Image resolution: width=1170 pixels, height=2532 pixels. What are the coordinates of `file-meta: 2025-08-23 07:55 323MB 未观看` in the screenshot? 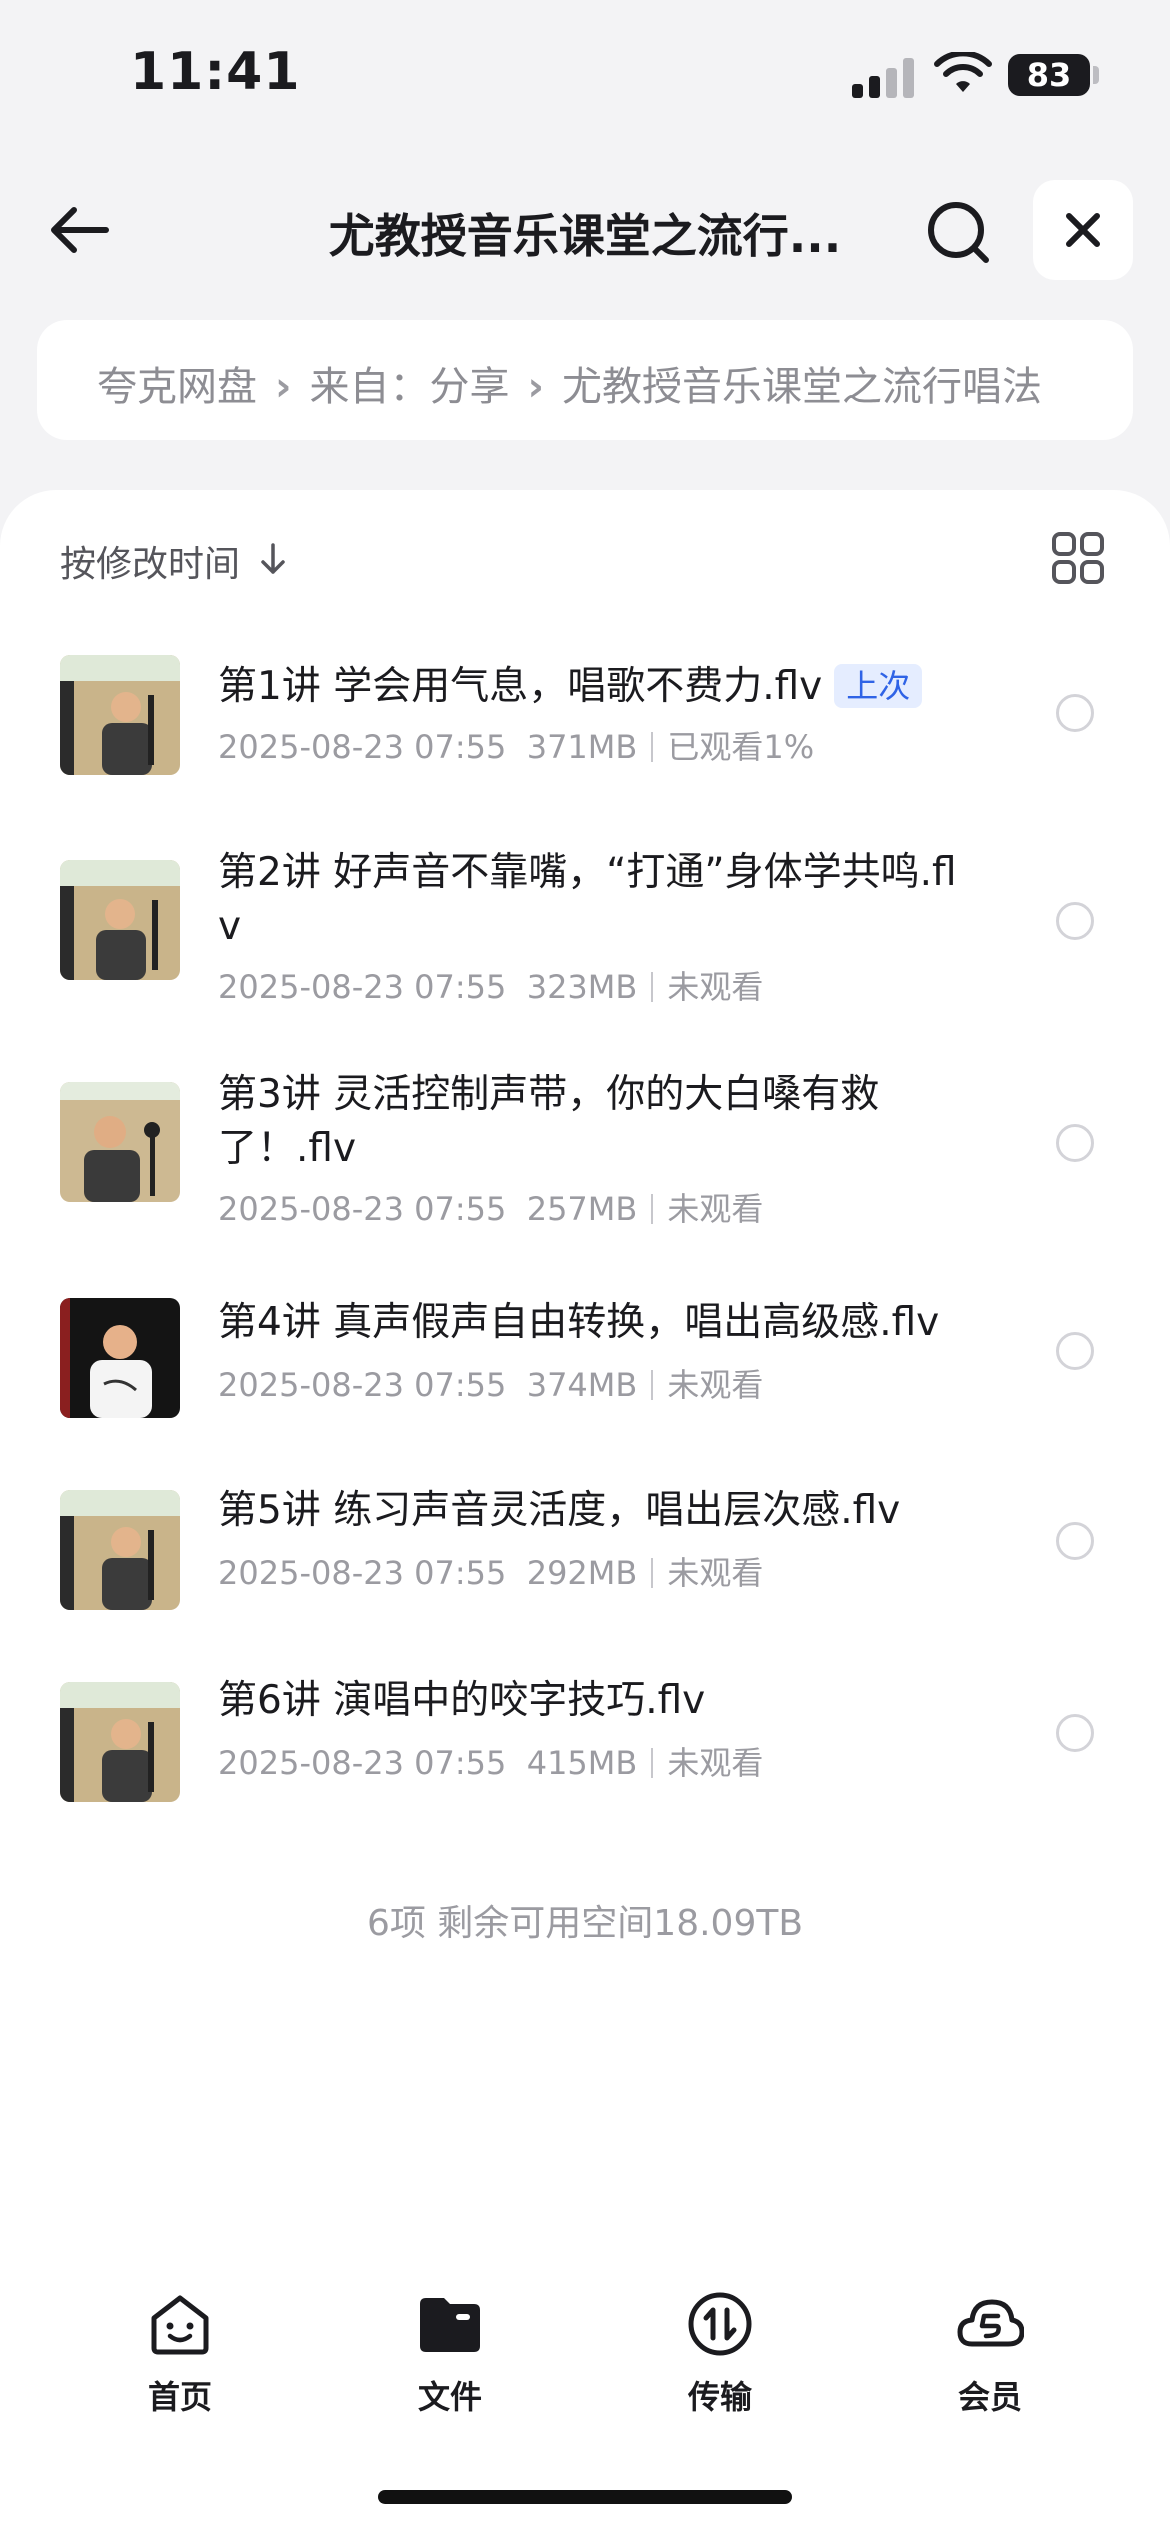 It's located at (490, 985).